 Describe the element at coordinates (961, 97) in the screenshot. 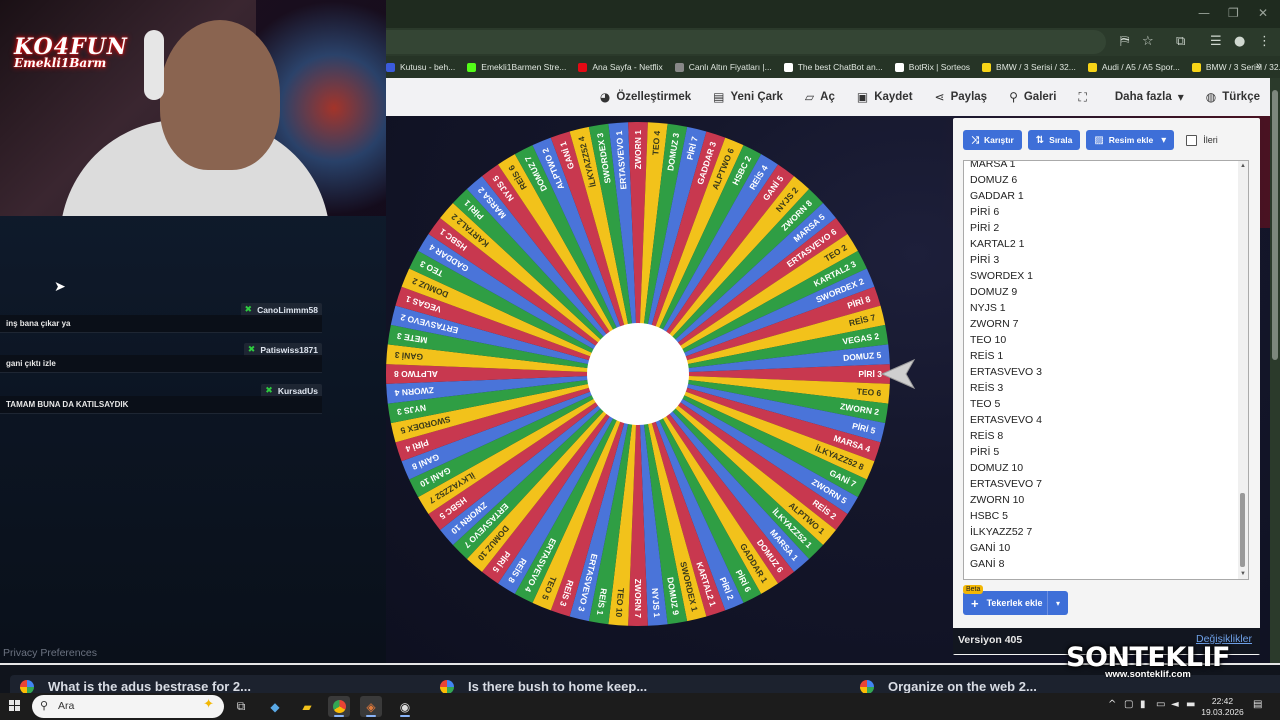

I see `share-button: ⋖ Paylaş` at that location.